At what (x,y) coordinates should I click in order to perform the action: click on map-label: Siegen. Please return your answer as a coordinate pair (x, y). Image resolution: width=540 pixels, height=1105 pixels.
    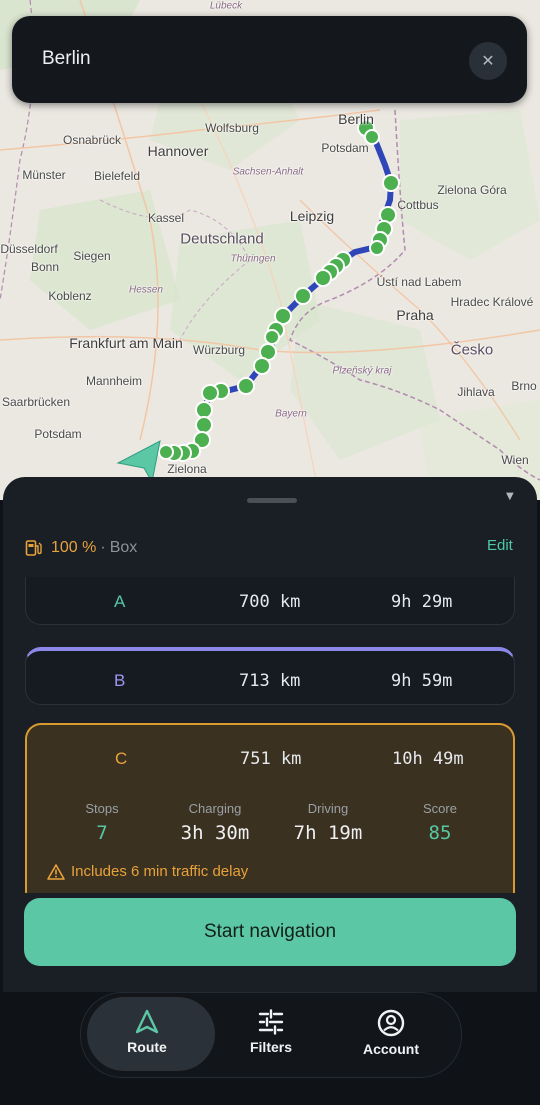
    Looking at the image, I should click on (92, 256).